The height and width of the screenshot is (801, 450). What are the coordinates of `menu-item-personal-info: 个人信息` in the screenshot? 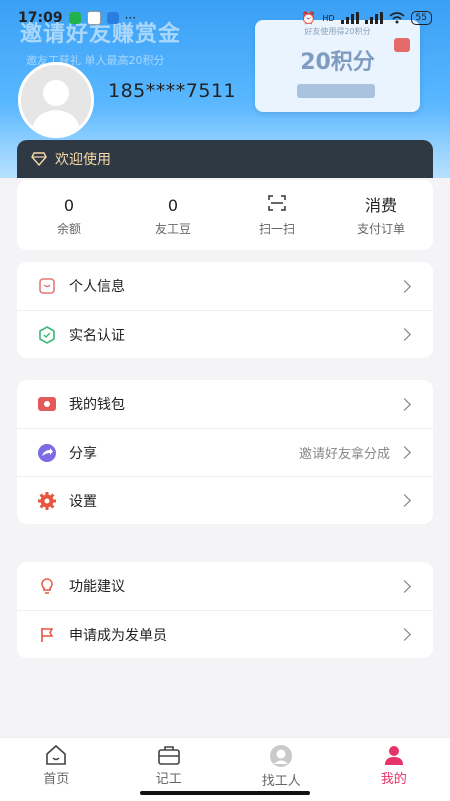 It's located at (225, 286).